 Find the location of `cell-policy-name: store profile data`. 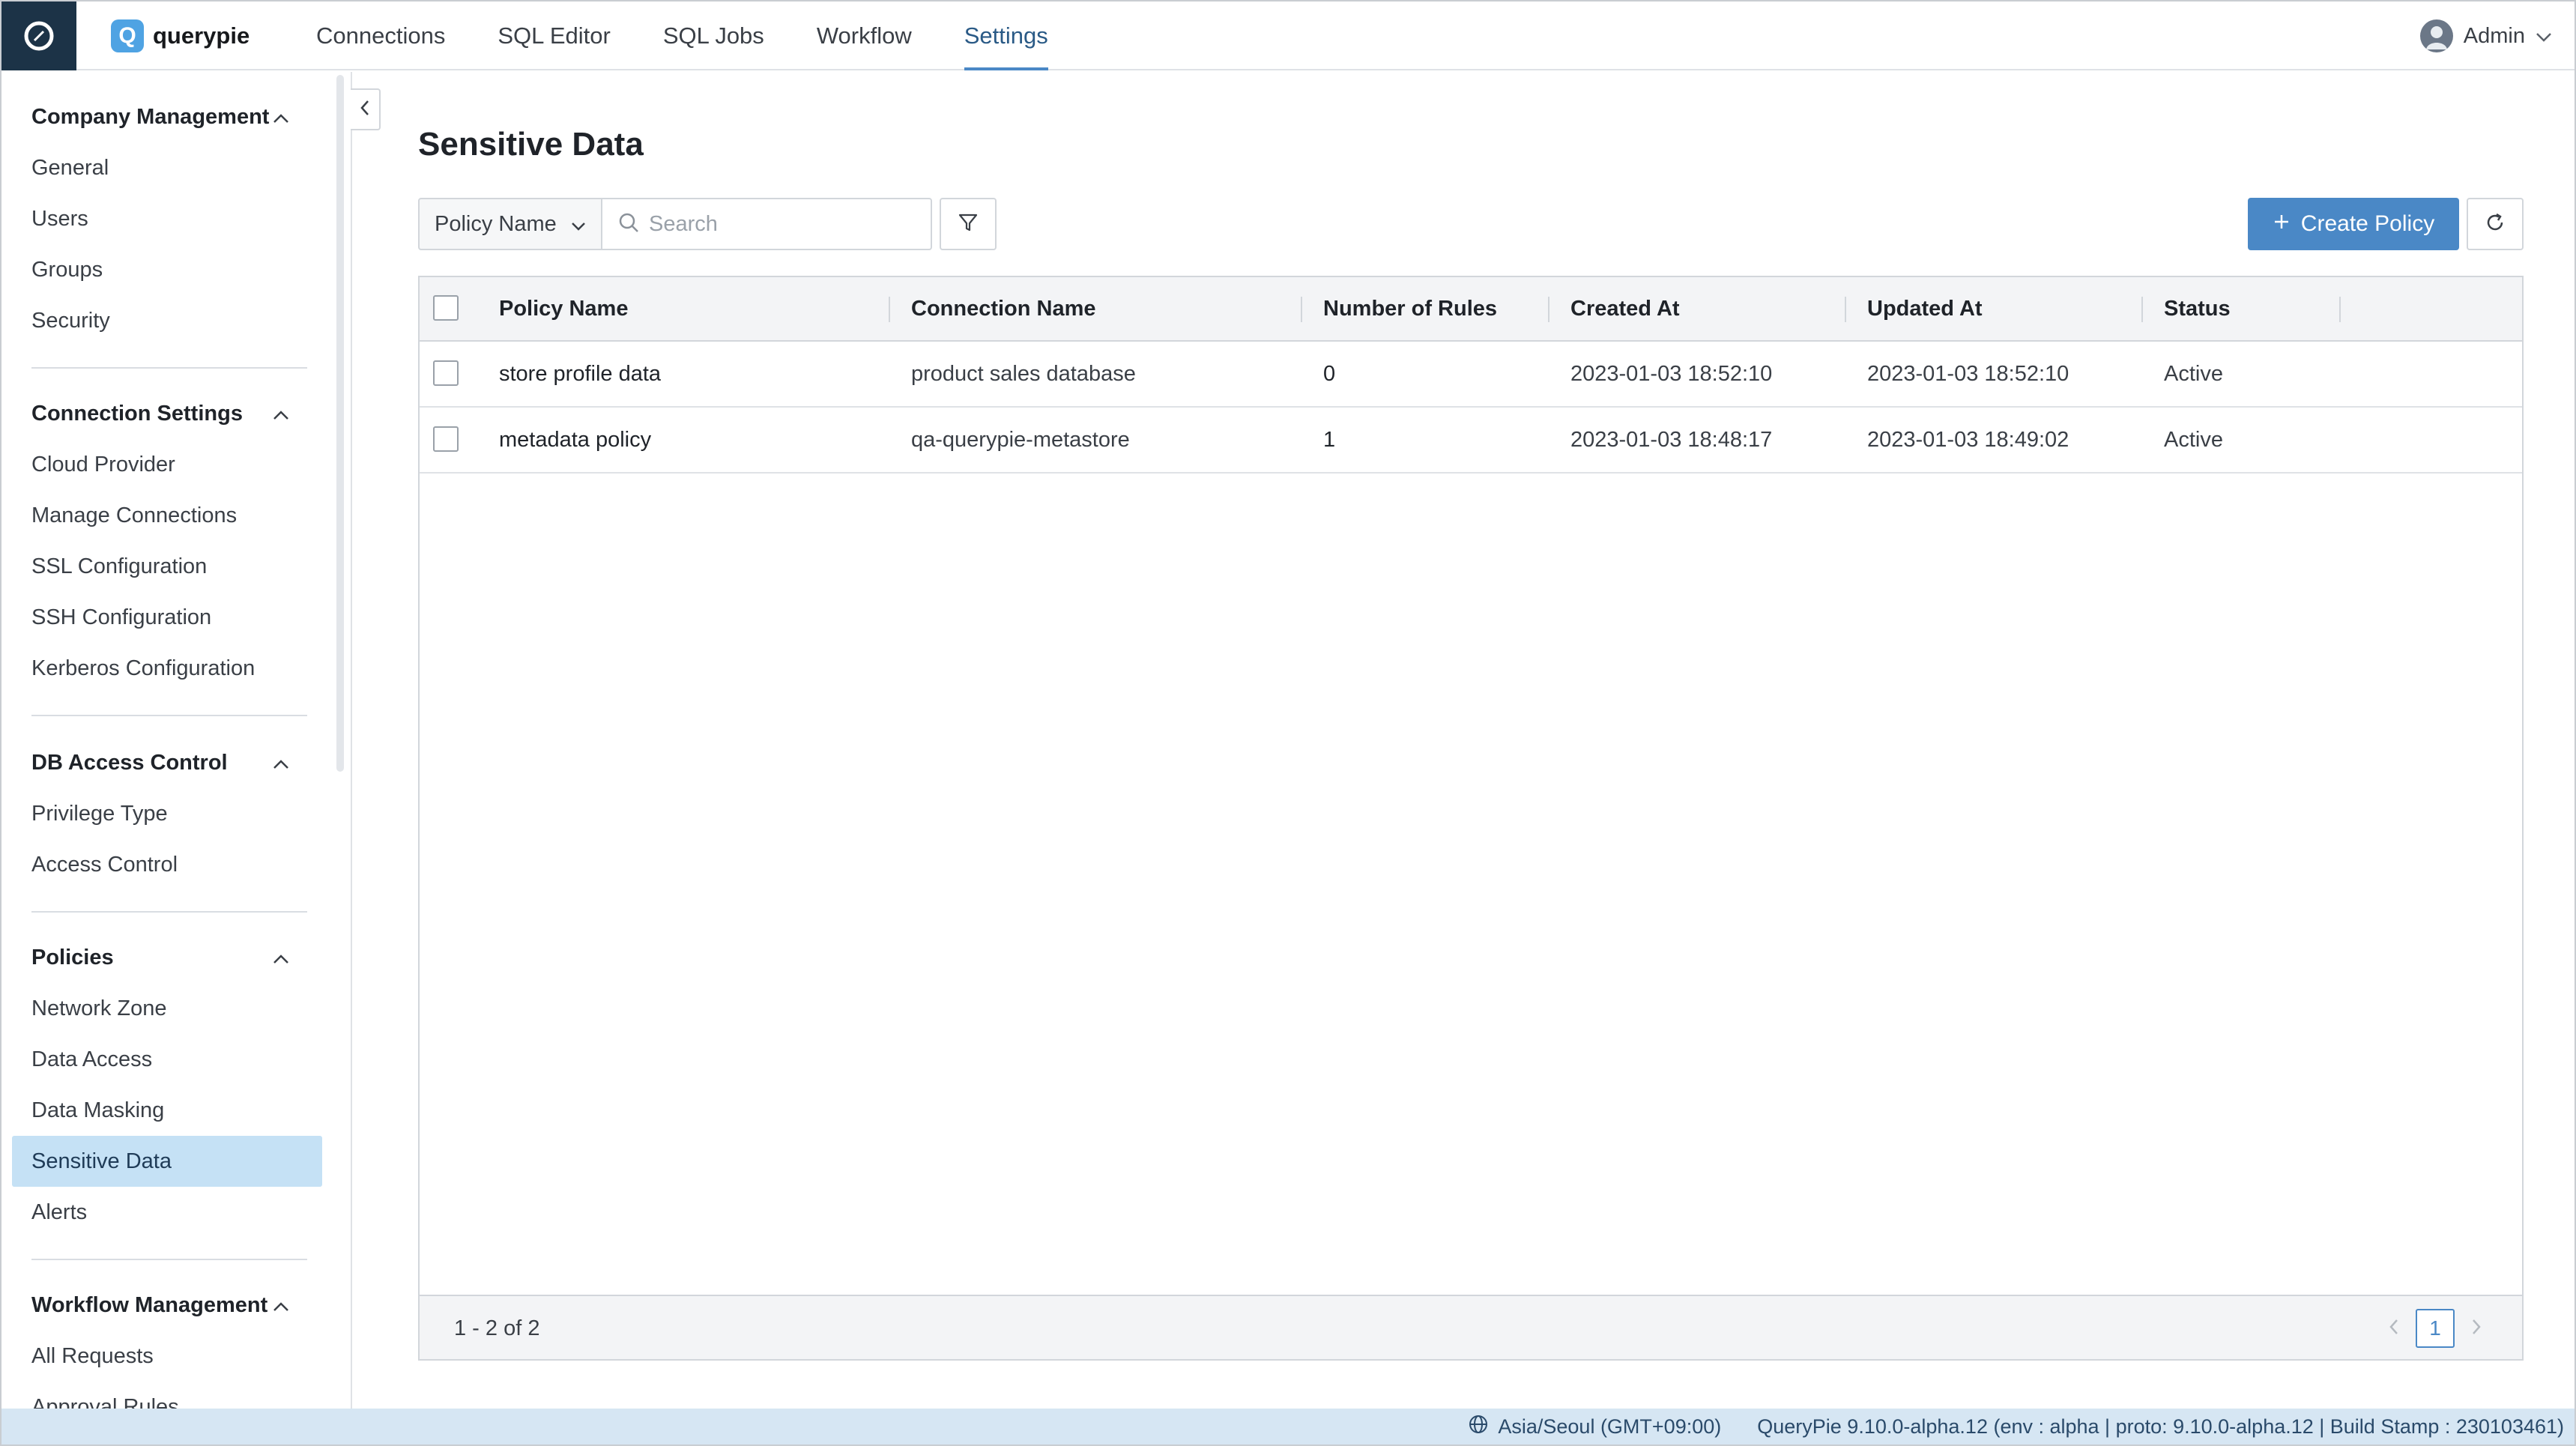

cell-policy-name: store profile data is located at coordinates (580, 373).